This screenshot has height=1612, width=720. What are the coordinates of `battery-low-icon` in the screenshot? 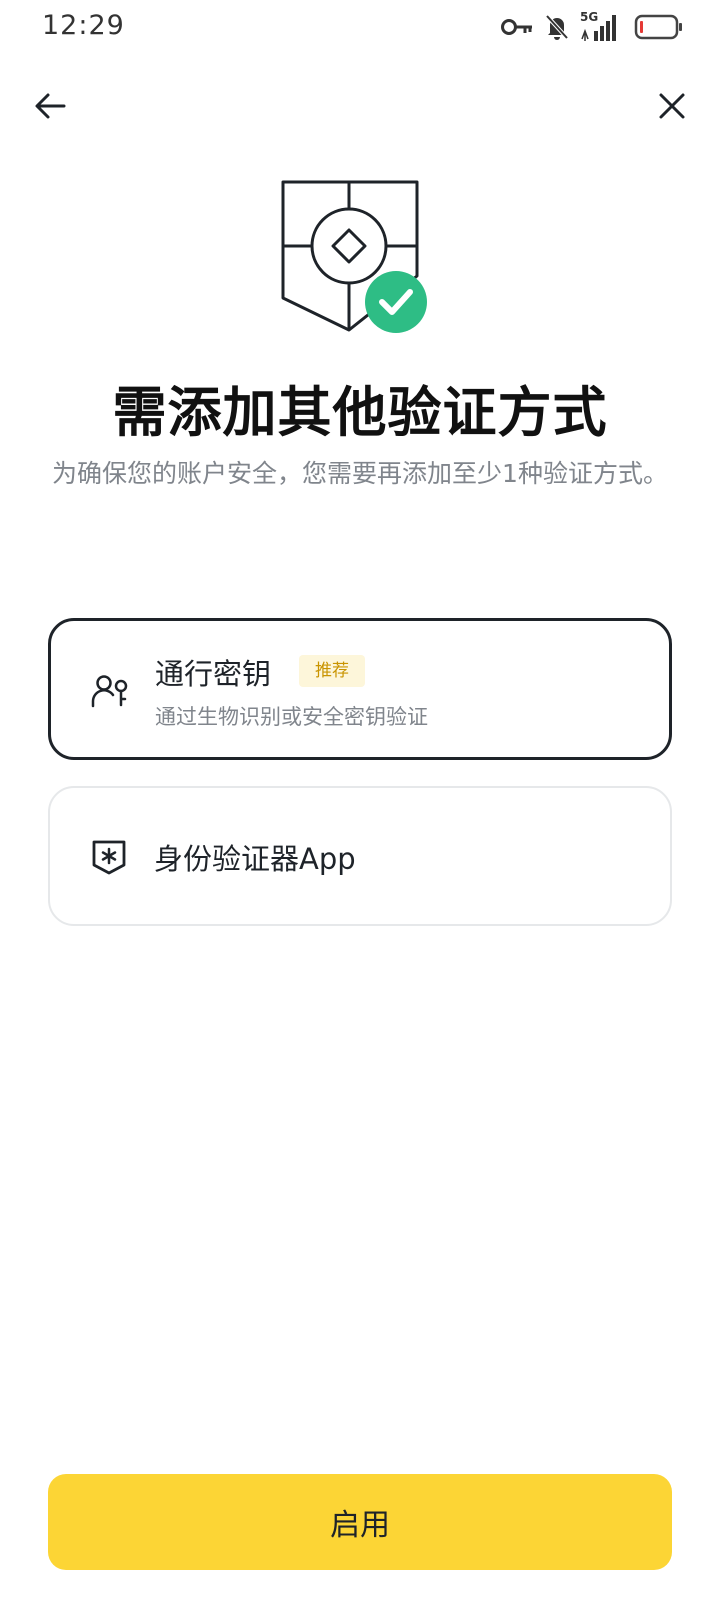 It's located at (659, 27).